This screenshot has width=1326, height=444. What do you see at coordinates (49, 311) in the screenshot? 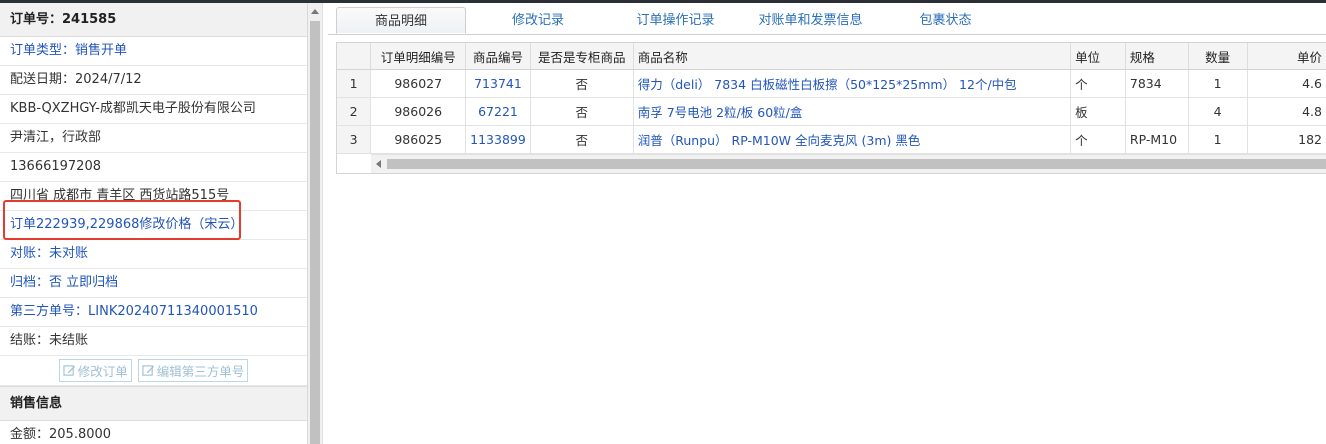
I see `third-party-label: 第三方单号：` at bounding box center [49, 311].